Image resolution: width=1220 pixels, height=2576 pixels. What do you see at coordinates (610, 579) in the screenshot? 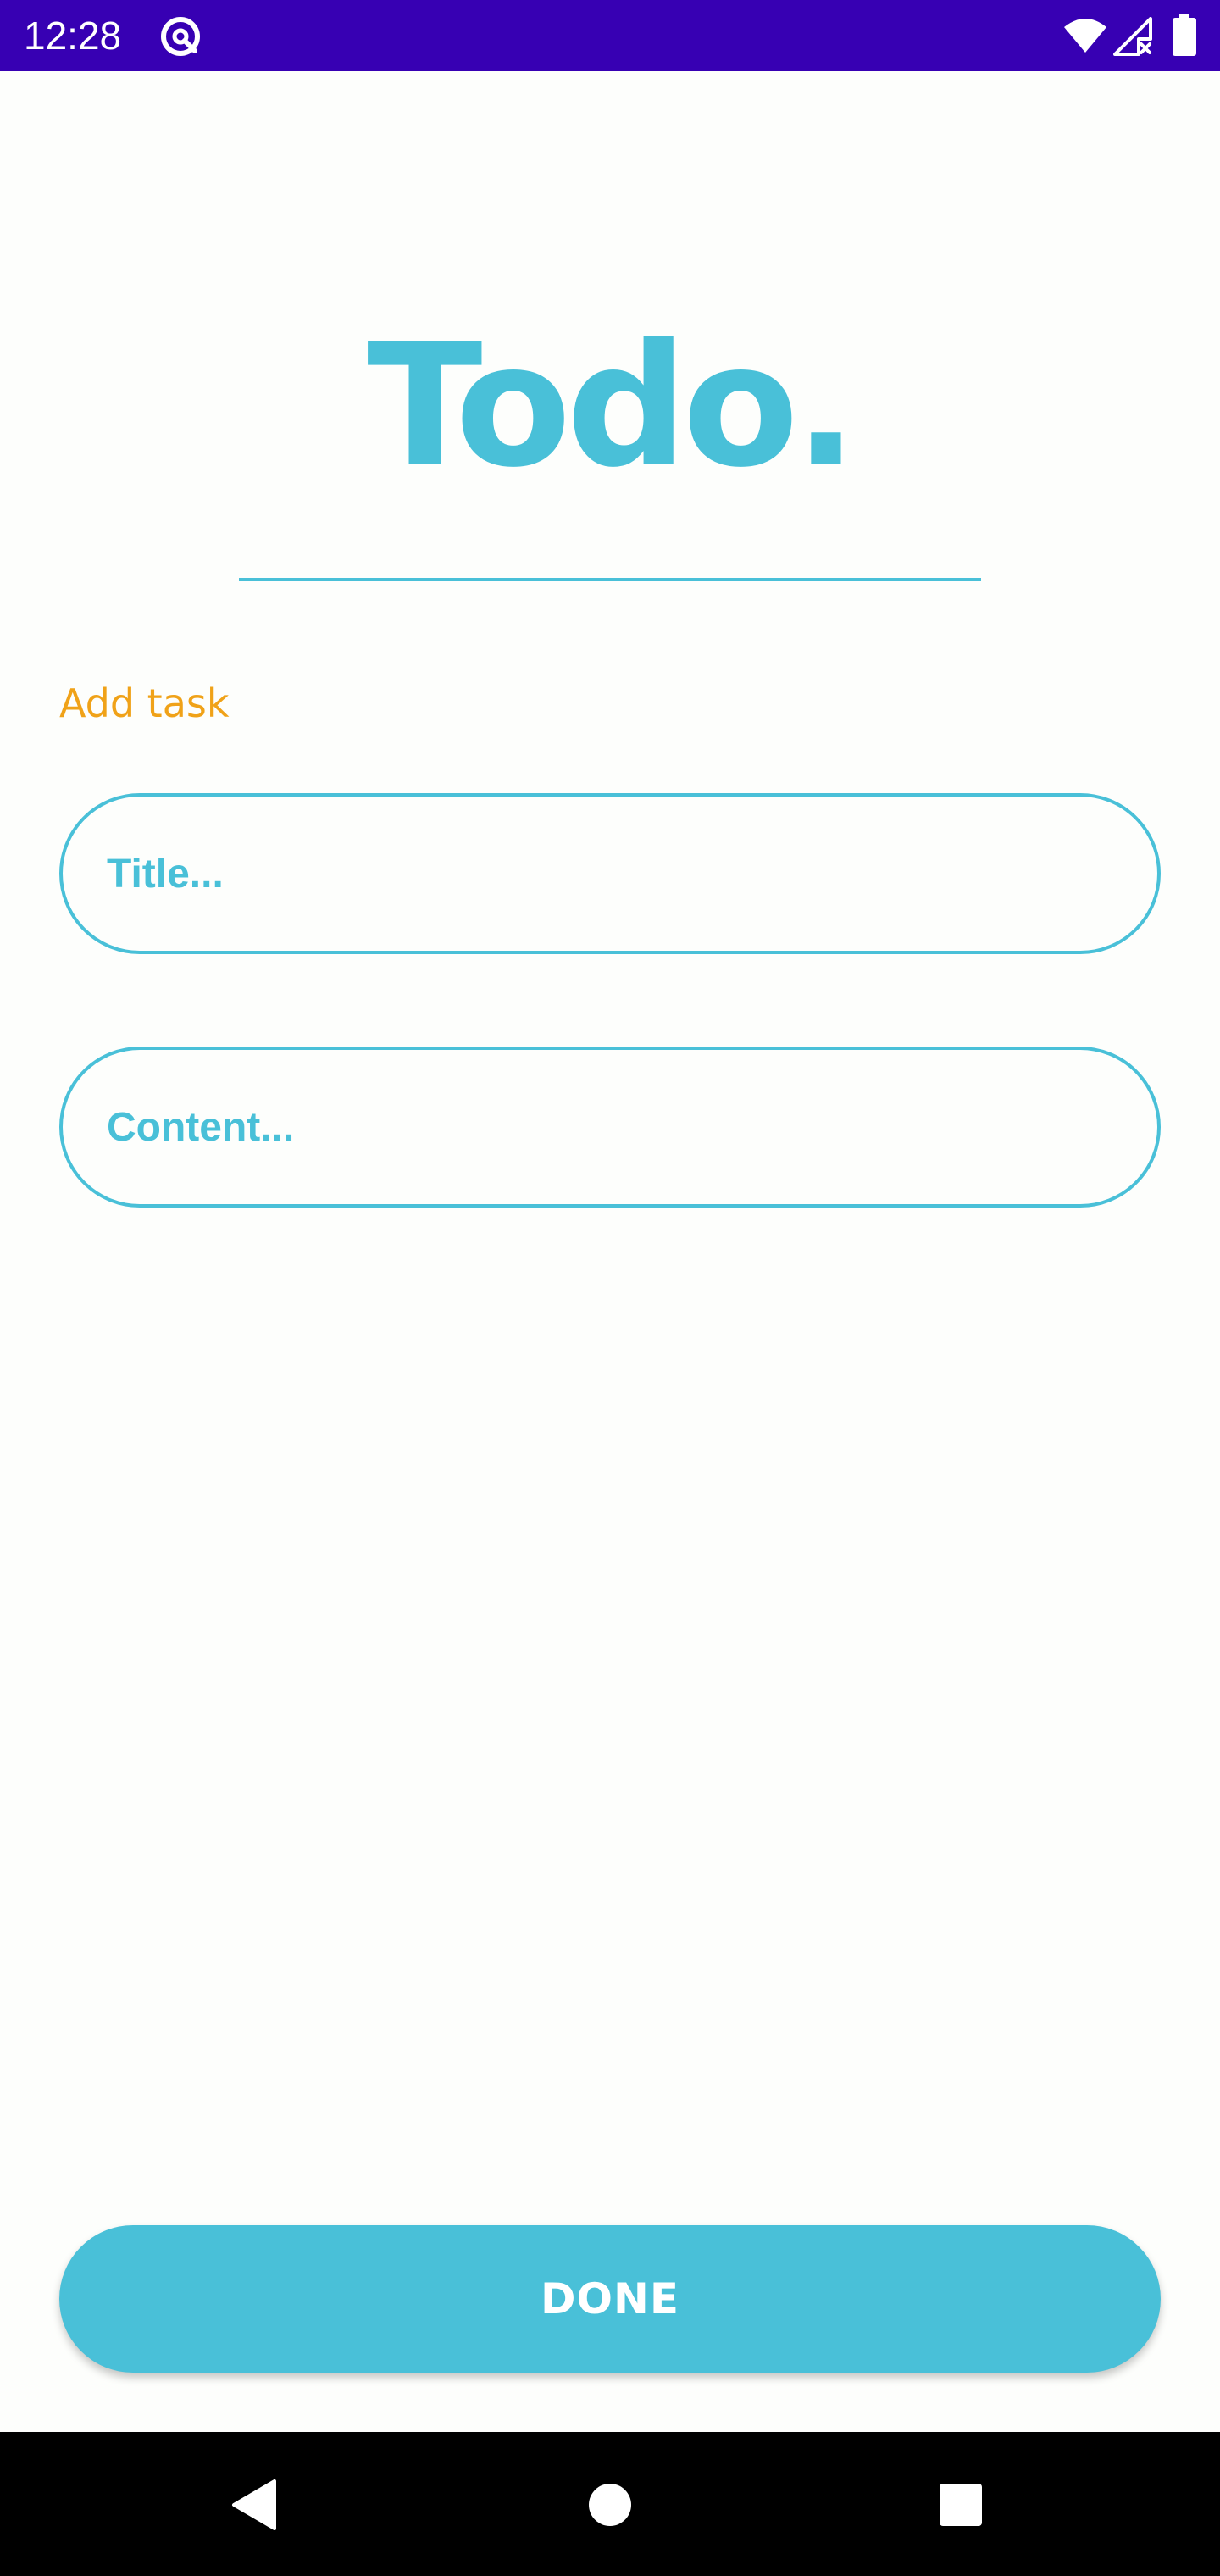
I see `title-divider` at bounding box center [610, 579].